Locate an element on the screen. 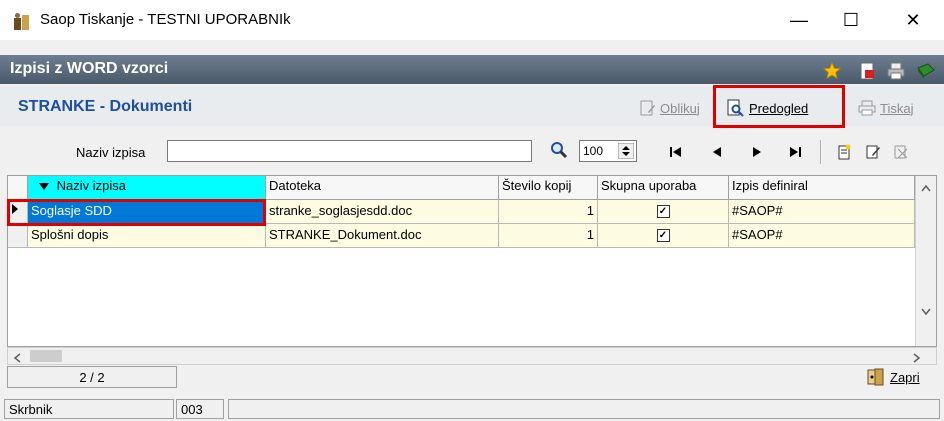 Image resolution: width=944 pixels, height=421 pixels. oblikuj-label: Oblikuj is located at coordinates (680, 108).